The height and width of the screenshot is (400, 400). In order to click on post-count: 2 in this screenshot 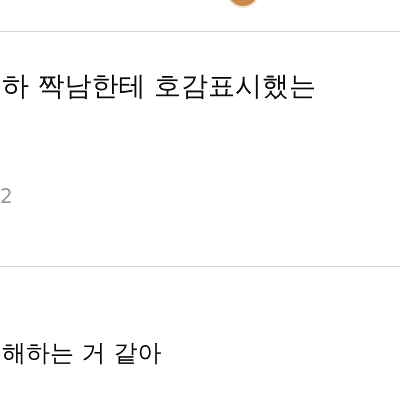, I will do `click(7, 196)`.